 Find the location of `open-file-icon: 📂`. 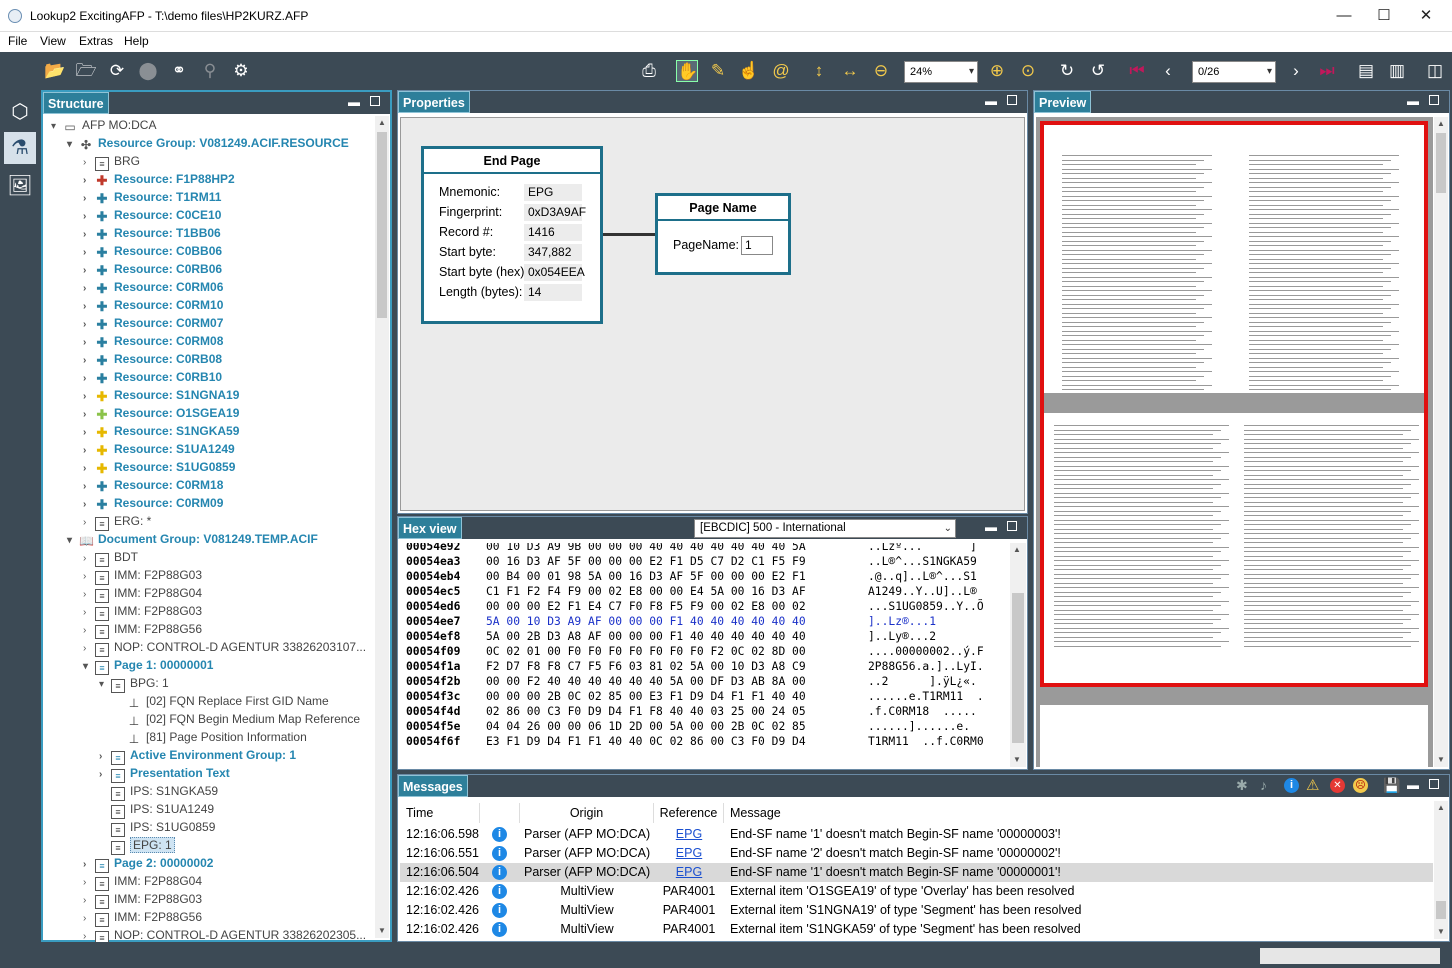

open-file-icon: 📂 is located at coordinates (55, 71).